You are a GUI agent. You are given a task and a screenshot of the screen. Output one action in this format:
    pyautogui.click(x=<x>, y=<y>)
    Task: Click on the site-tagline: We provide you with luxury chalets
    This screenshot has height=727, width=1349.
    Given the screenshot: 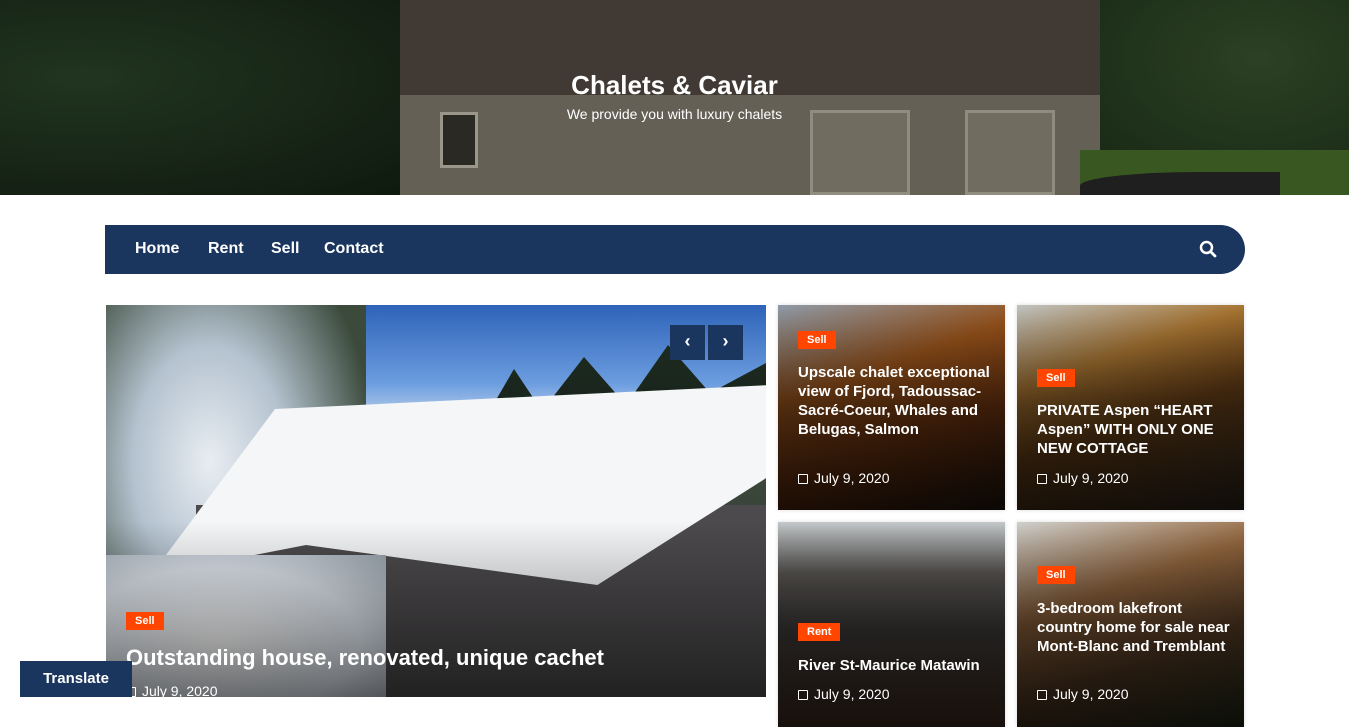 What is the action you would take?
    pyautogui.click(x=674, y=114)
    